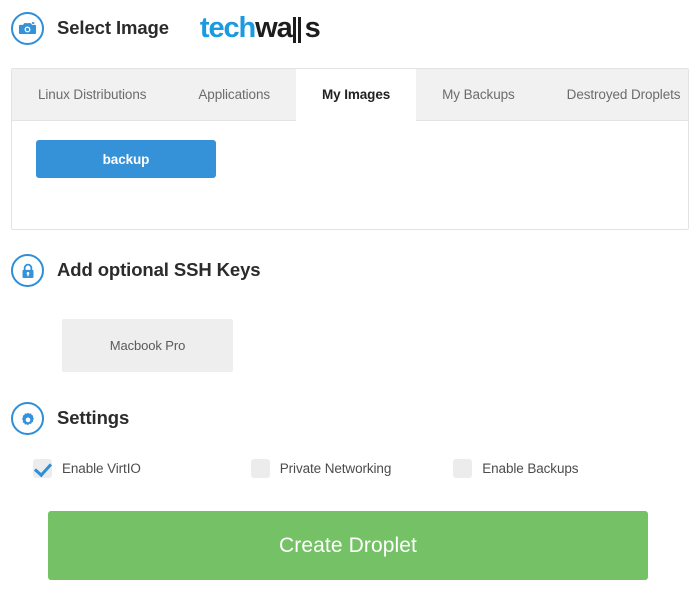  What do you see at coordinates (298, 29) in the screenshot?
I see `logo-bars-icon` at bounding box center [298, 29].